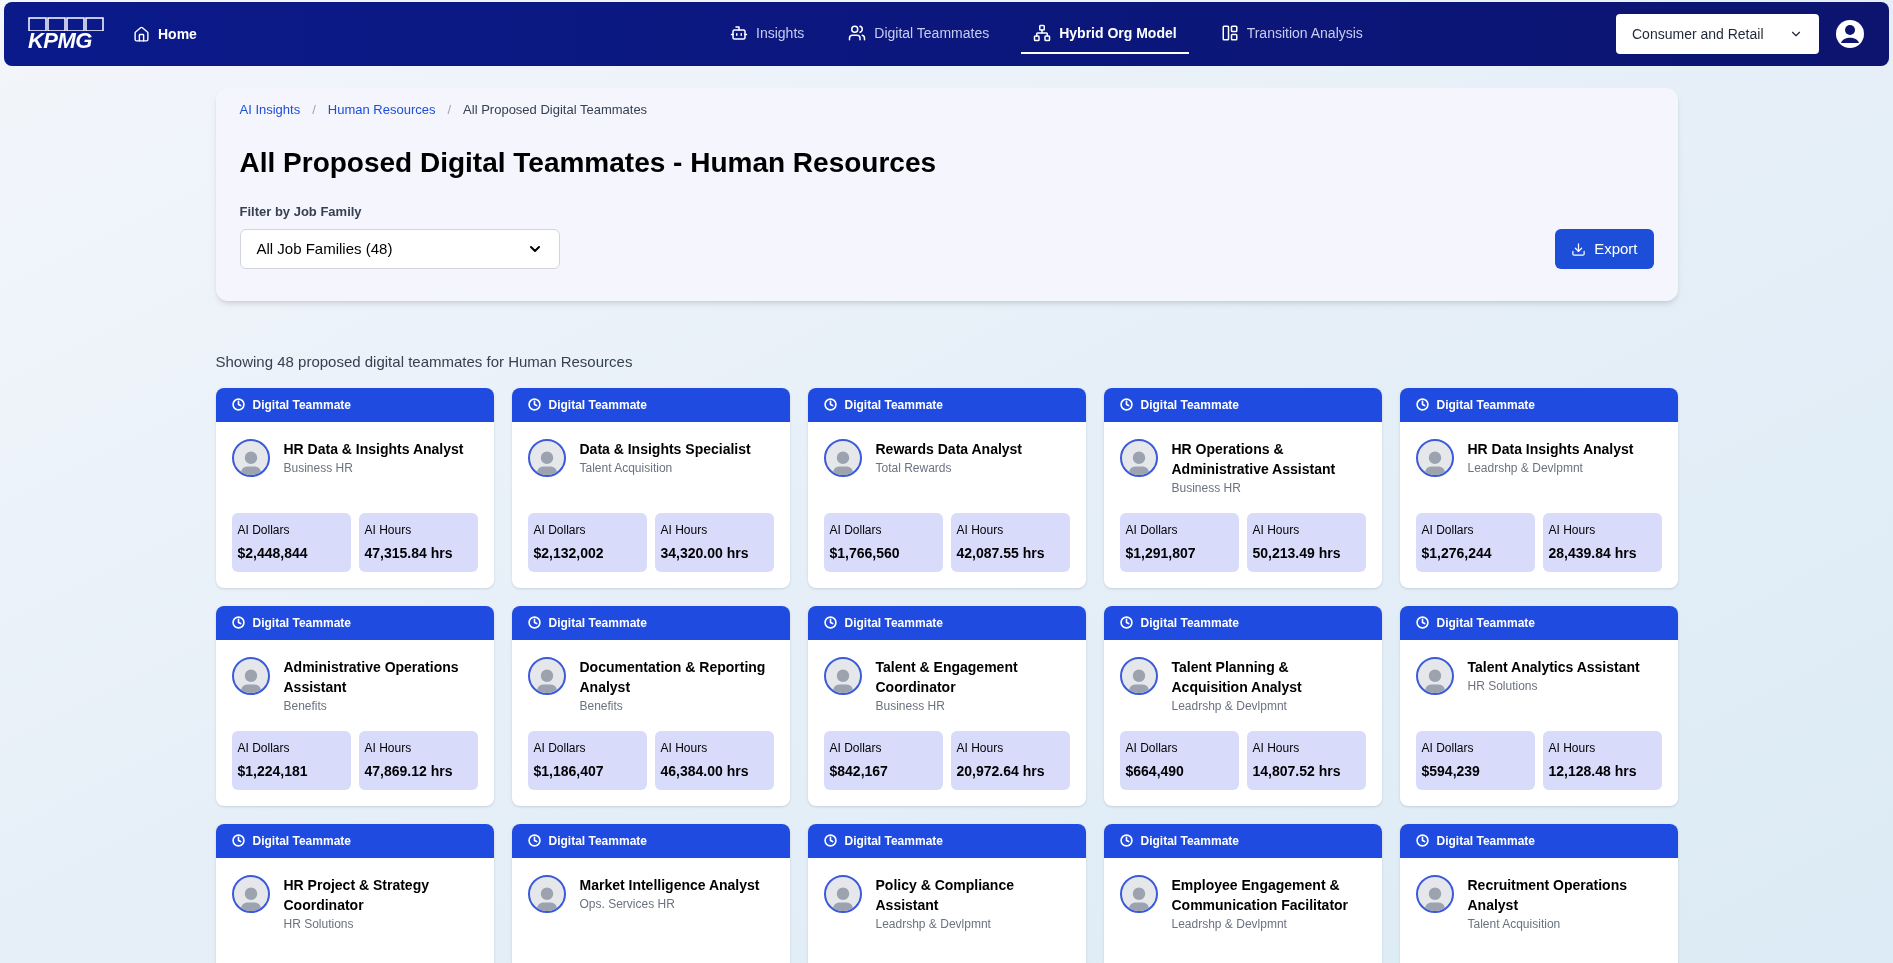 Image resolution: width=1893 pixels, height=963 pixels. I want to click on results-summary: Showing 48 proposed digital teammates for Human Resources, so click(424, 362).